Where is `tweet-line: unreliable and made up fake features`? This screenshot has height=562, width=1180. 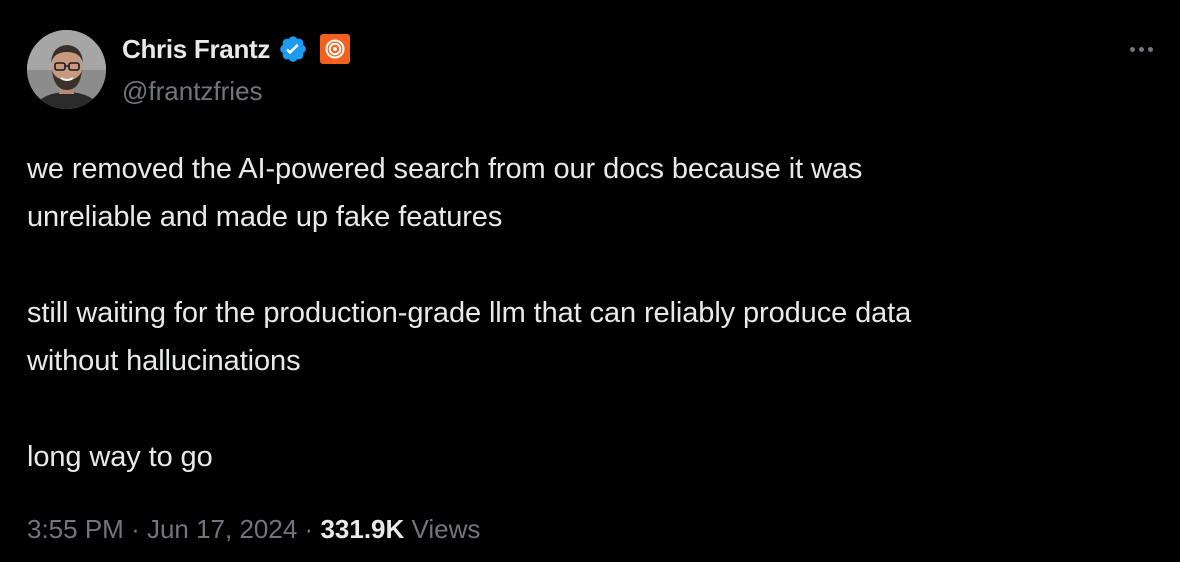
tweet-line: unreliable and made up fake features is located at coordinates (265, 217).